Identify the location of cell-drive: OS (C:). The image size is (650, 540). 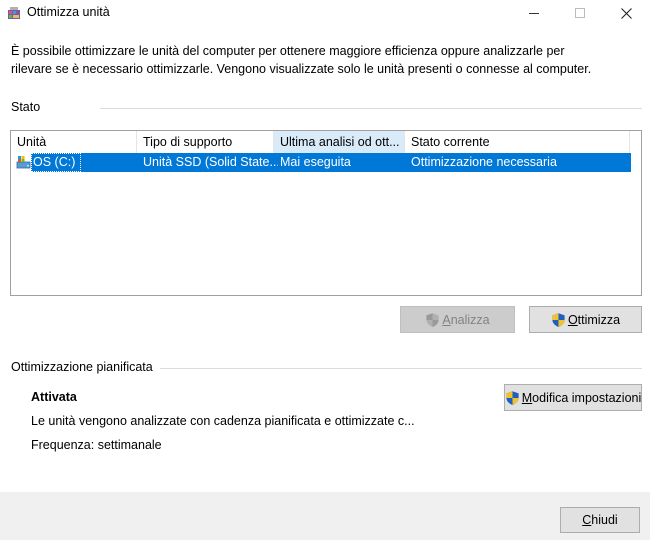
(54, 162).